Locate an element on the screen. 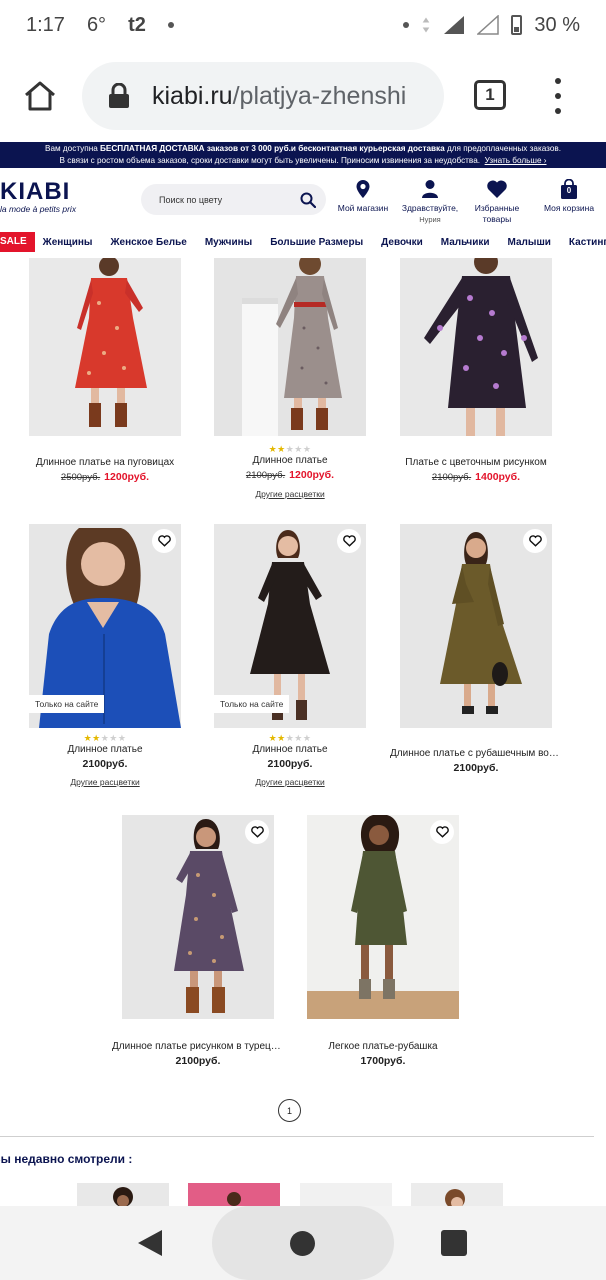  recent-apps-icon is located at coordinates (454, 1243).